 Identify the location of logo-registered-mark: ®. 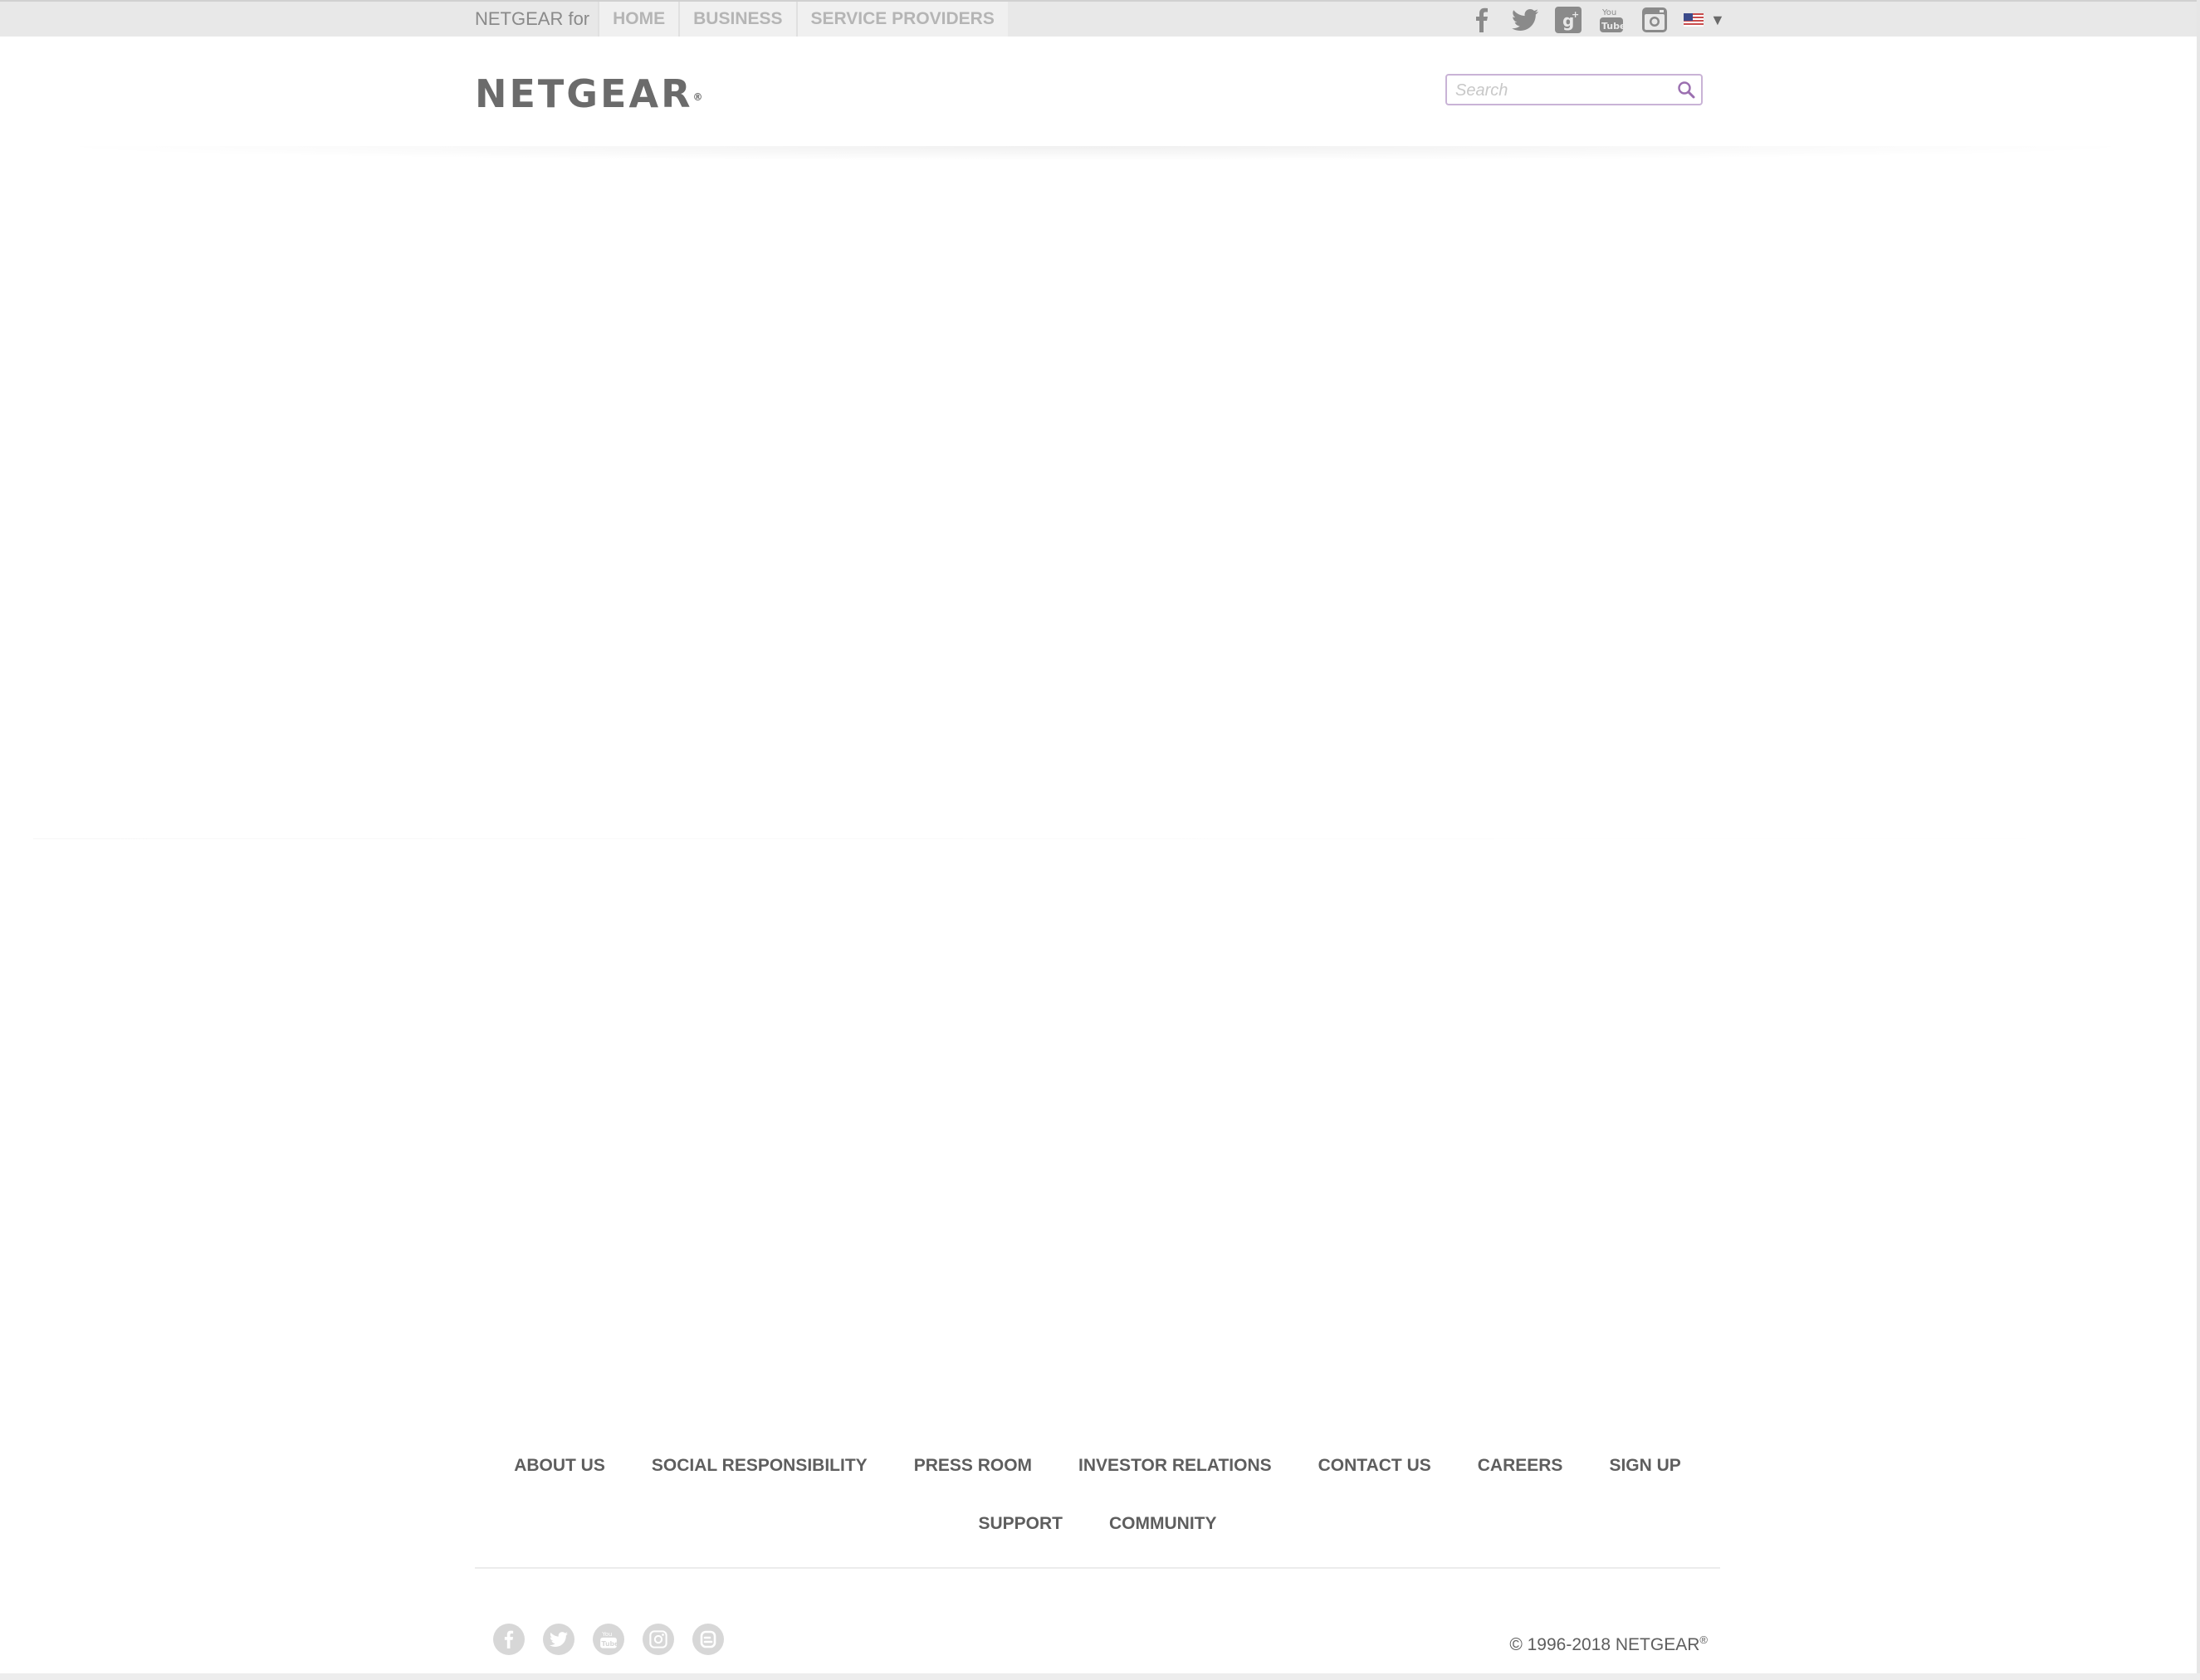
(698, 97).